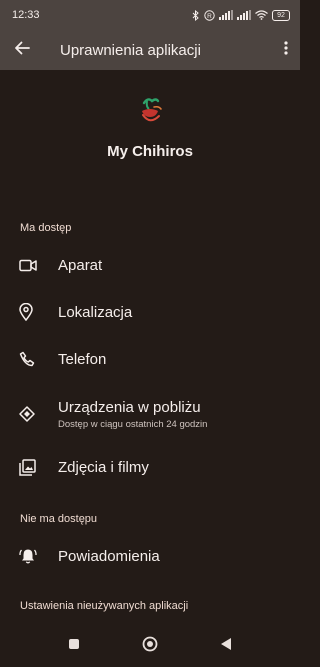 The height and width of the screenshot is (667, 320). I want to click on permission-label: Lokalizacja, so click(95, 312).